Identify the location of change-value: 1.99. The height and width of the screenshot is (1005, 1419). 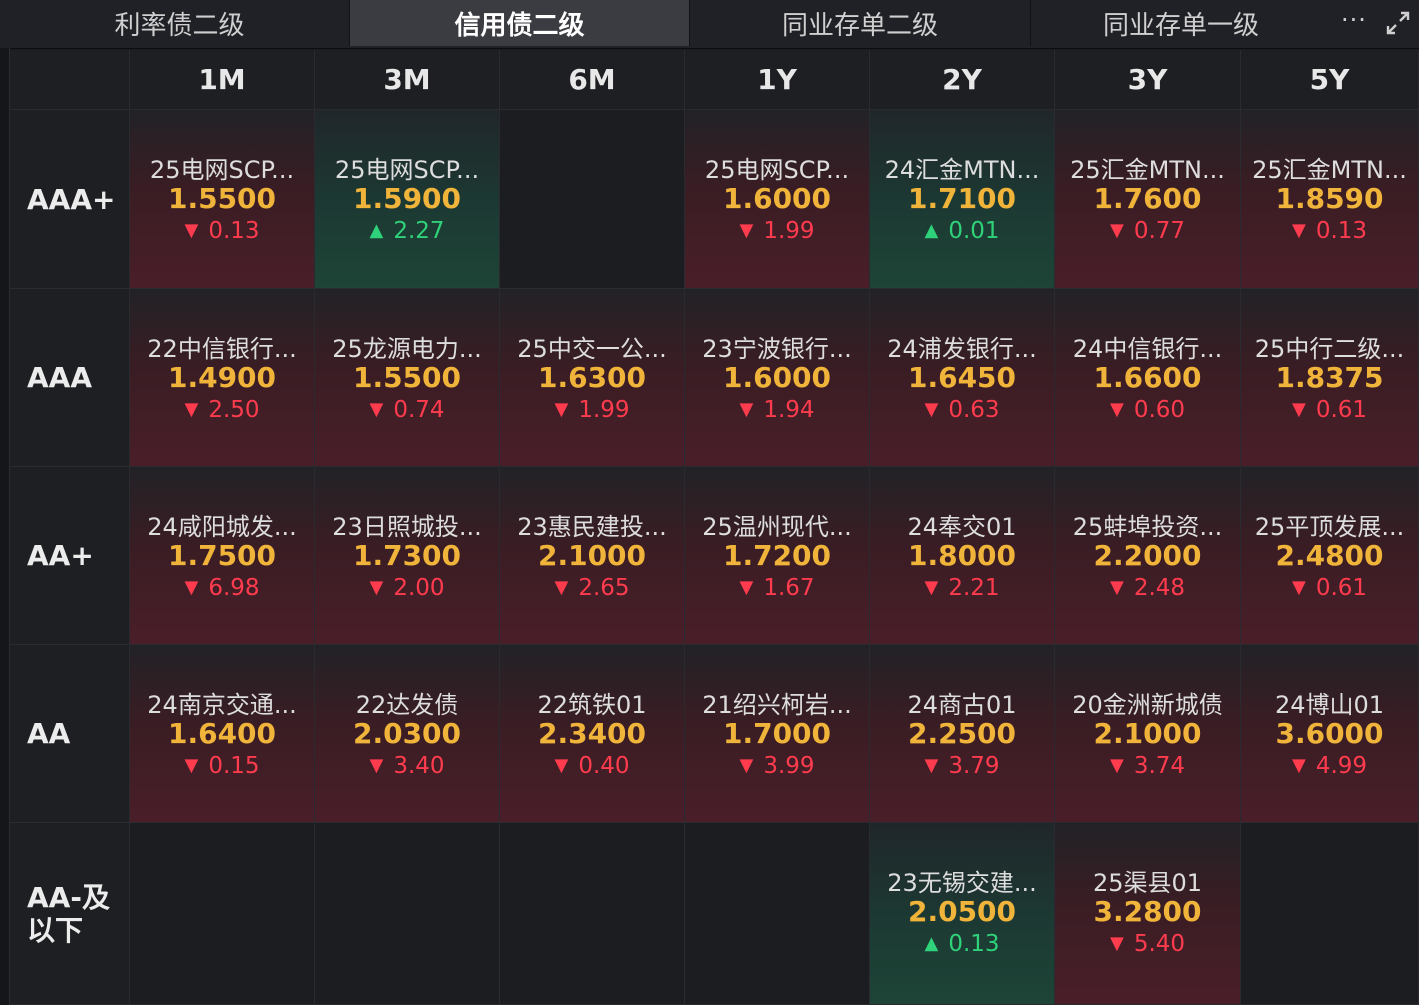
(789, 231).